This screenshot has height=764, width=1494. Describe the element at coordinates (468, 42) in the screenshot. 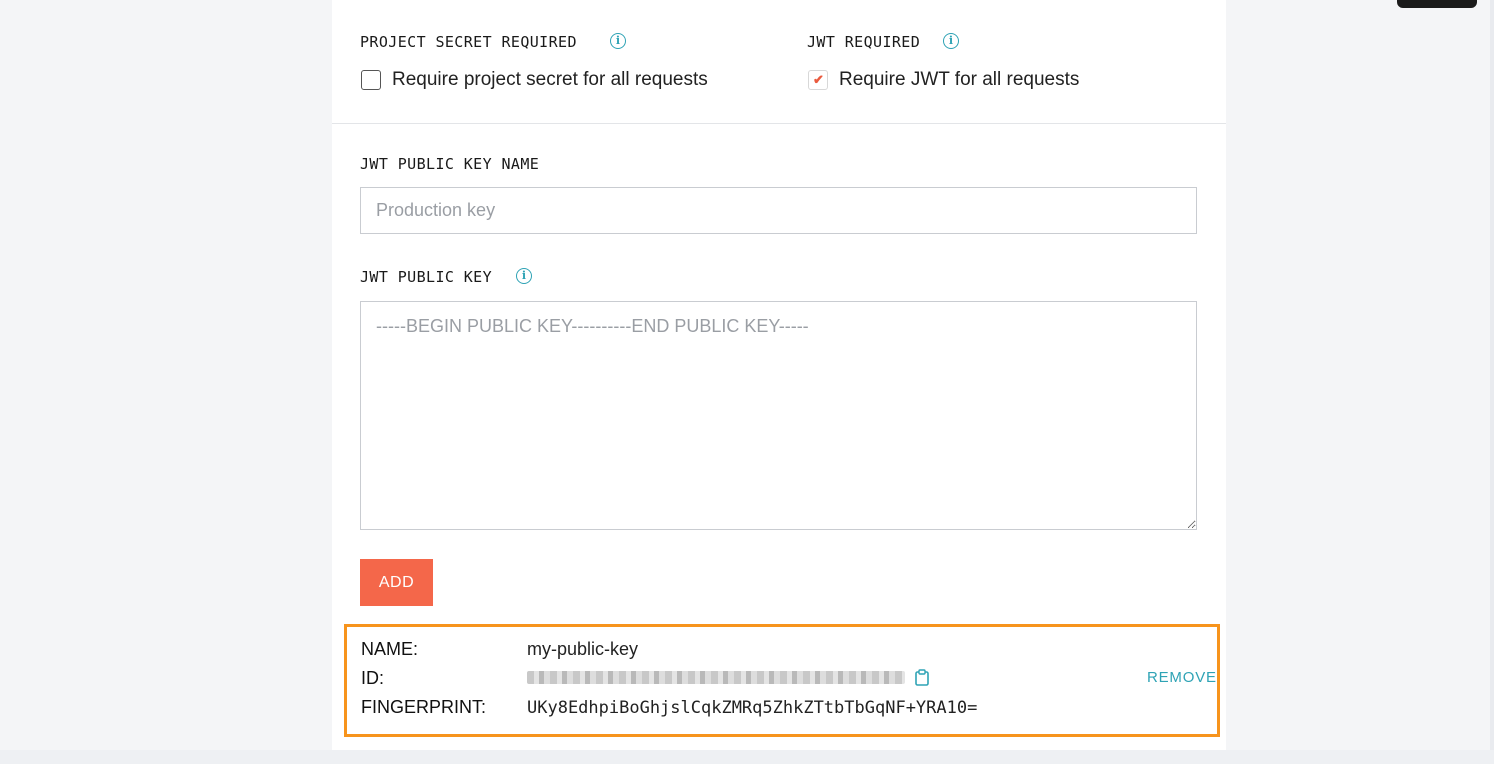

I see `project-secret-label: PROJECT SECRET REQUIRED` at that location.